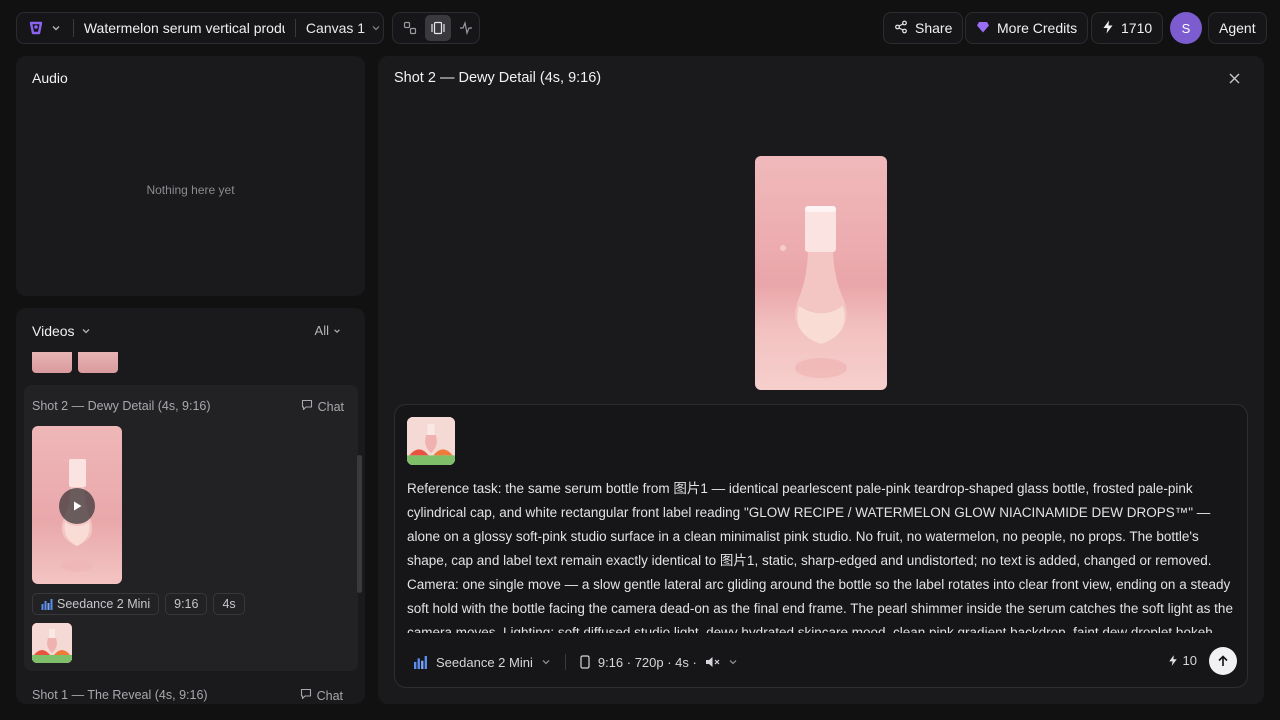 The height and width of the screenshot is (720, 1280). I want to click on agent-button: Agent, so click(1237, 28).